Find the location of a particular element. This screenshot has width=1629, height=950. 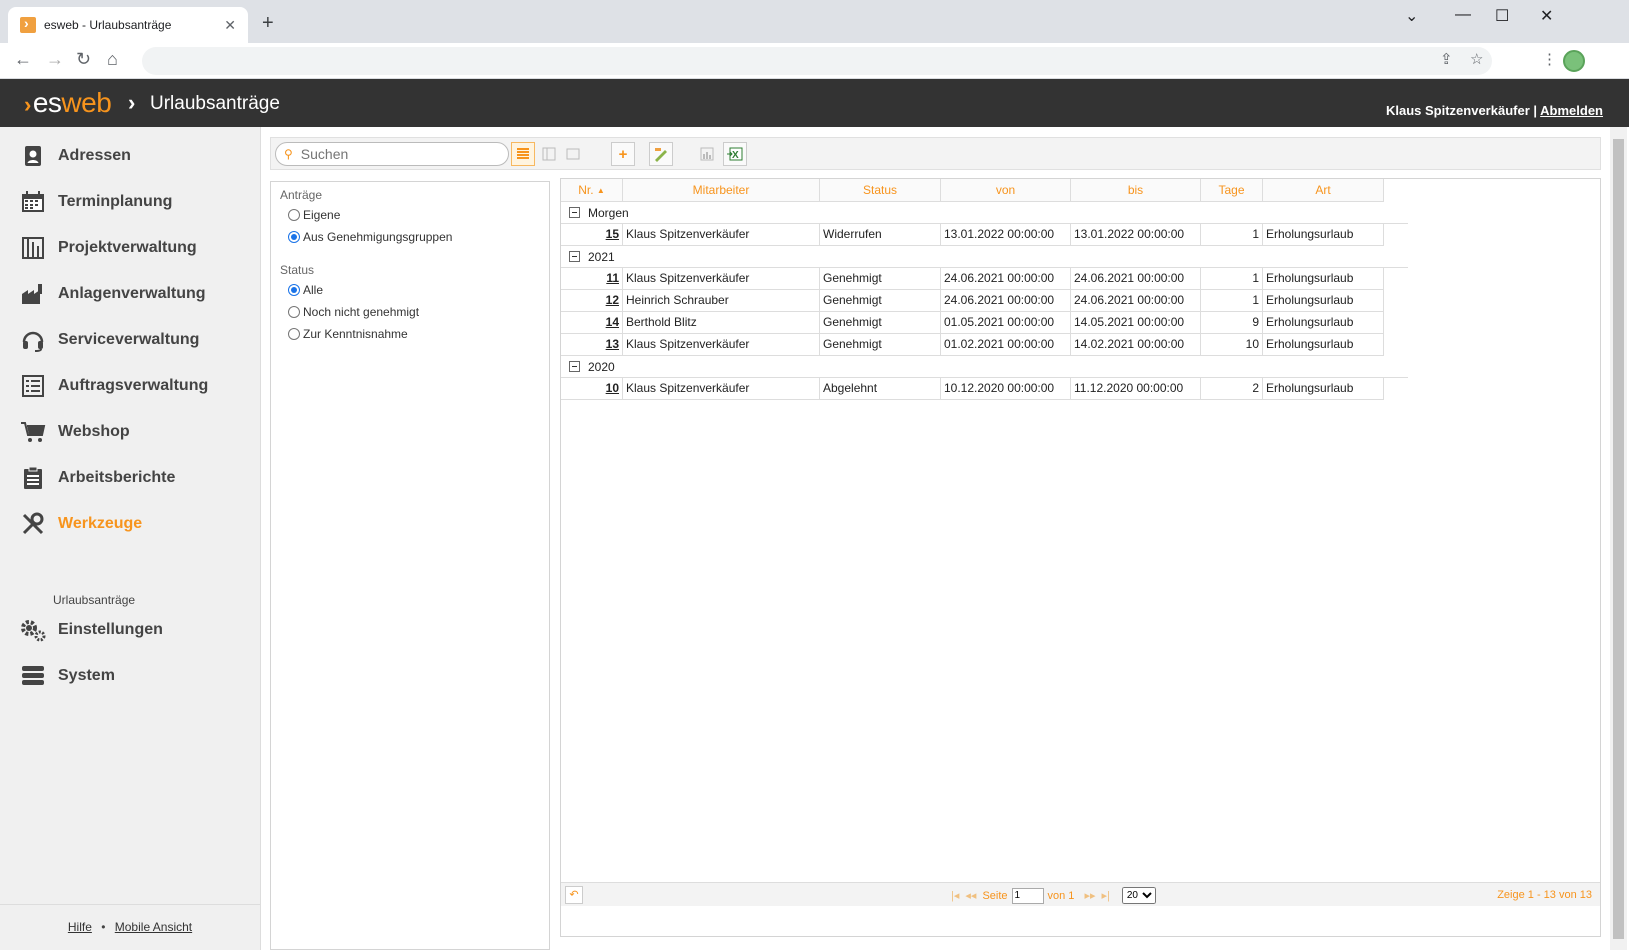

esweb-logo: ›esweb is located at coordinates (68, 103).